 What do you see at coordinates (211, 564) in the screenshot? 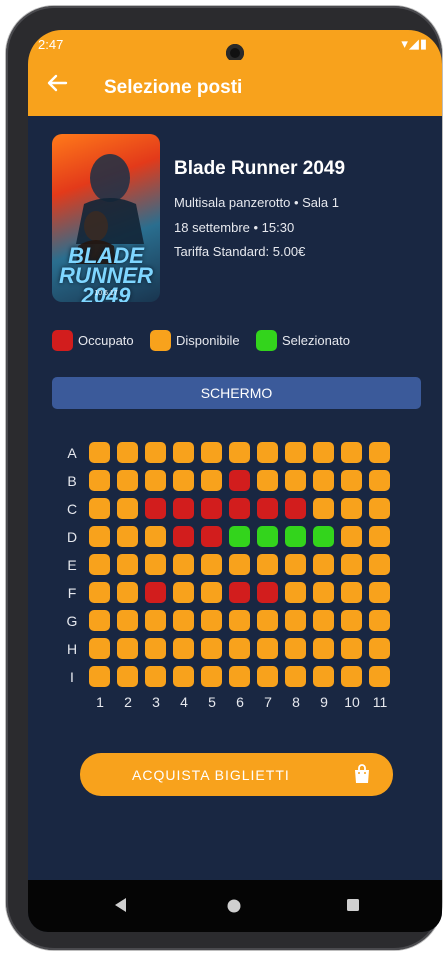
I see `seat-E5` at bounding box center [211, 564].